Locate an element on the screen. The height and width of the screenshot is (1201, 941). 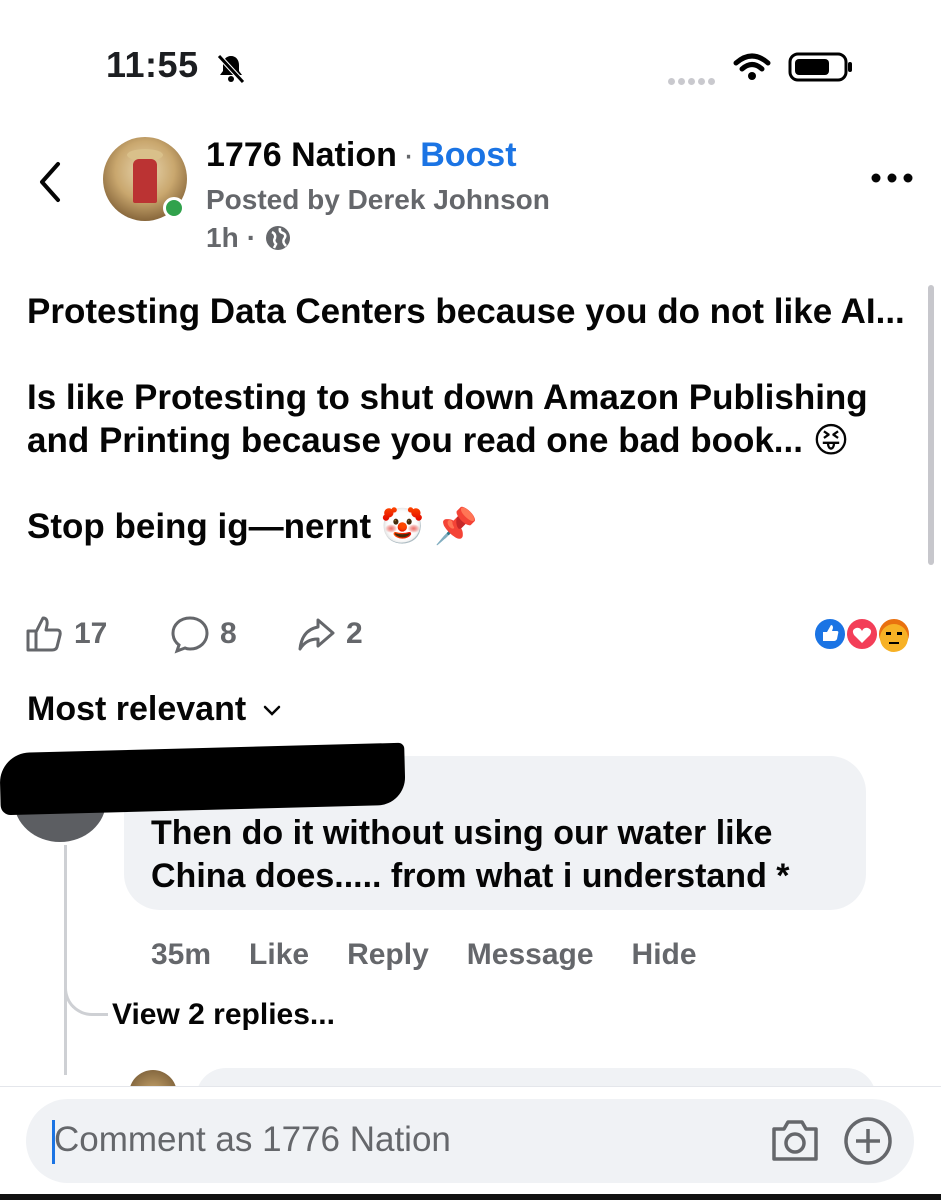
globe-icon is located at coordinates (278, 238).